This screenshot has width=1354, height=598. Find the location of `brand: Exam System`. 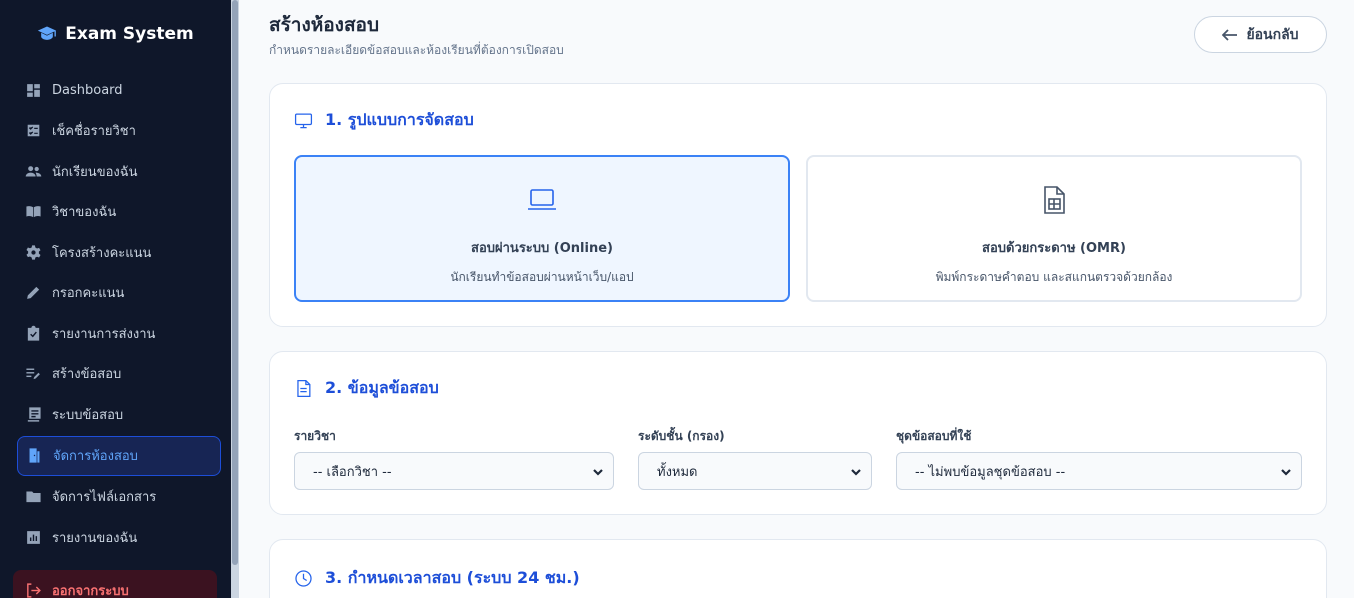

brand: Exam System is located at coordinates (115, 34).